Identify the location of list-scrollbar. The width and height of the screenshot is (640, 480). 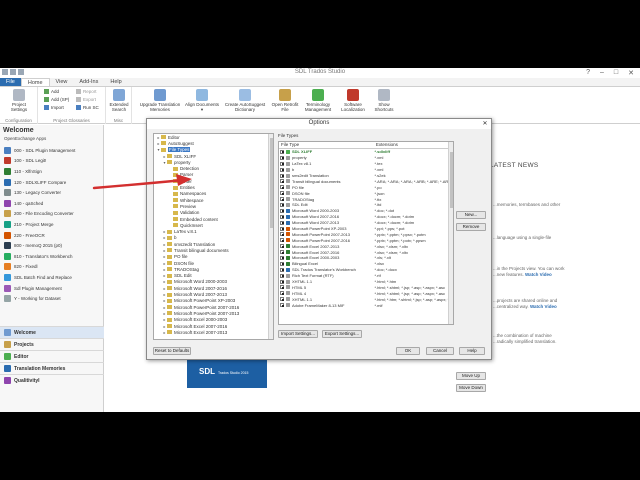
(450, 233).